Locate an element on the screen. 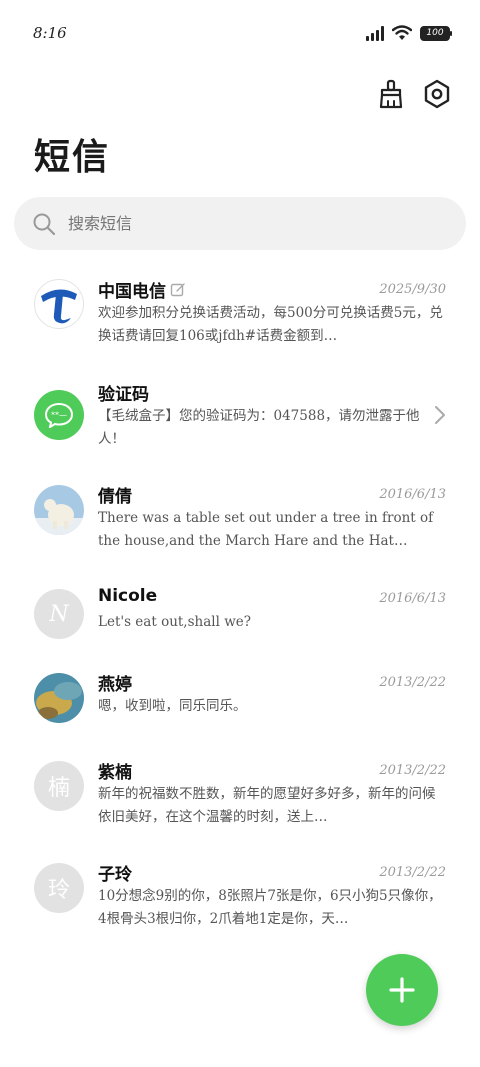  conversation-row: 燕婷 2013/2/22 嗯，收到啦，同乐同乐。 is located at coordinates (240, 720).